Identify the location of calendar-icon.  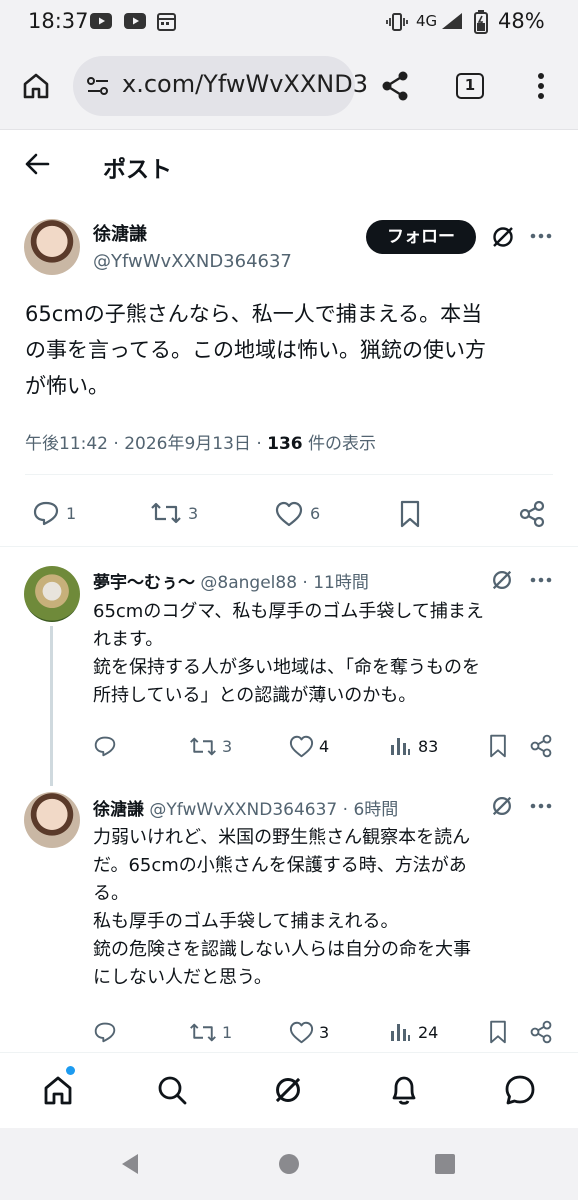
(166, 21).